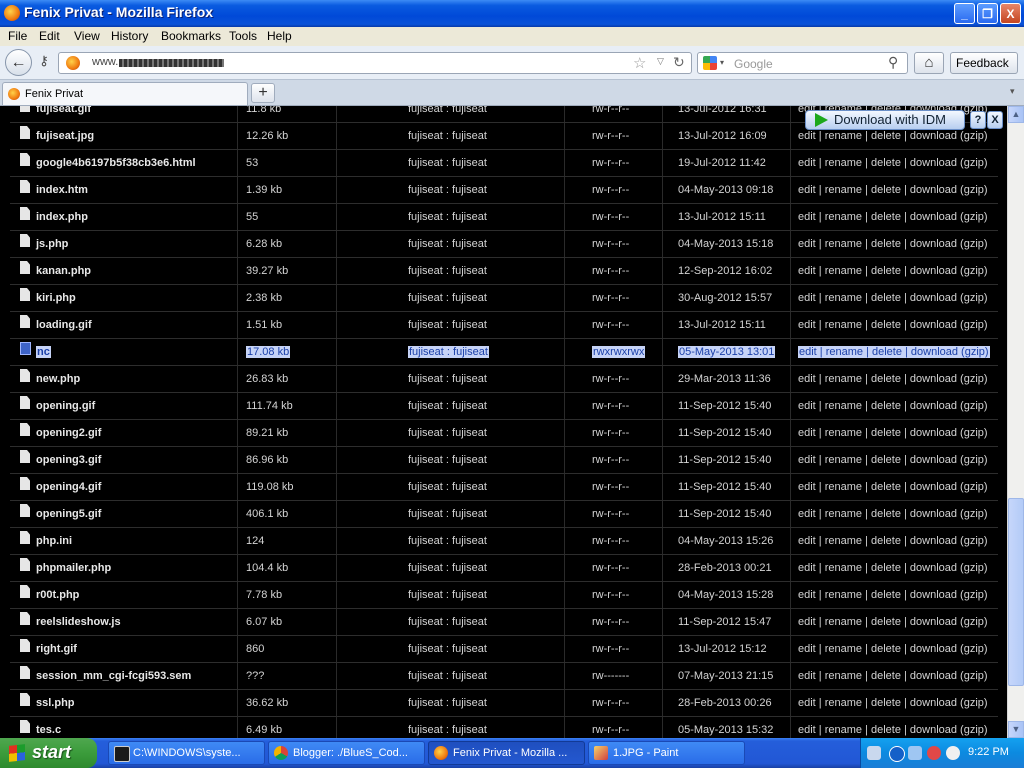 The height and width of the screenshot is (768, 1024). I want to click on file-name-link: nc, so click(43, 352).